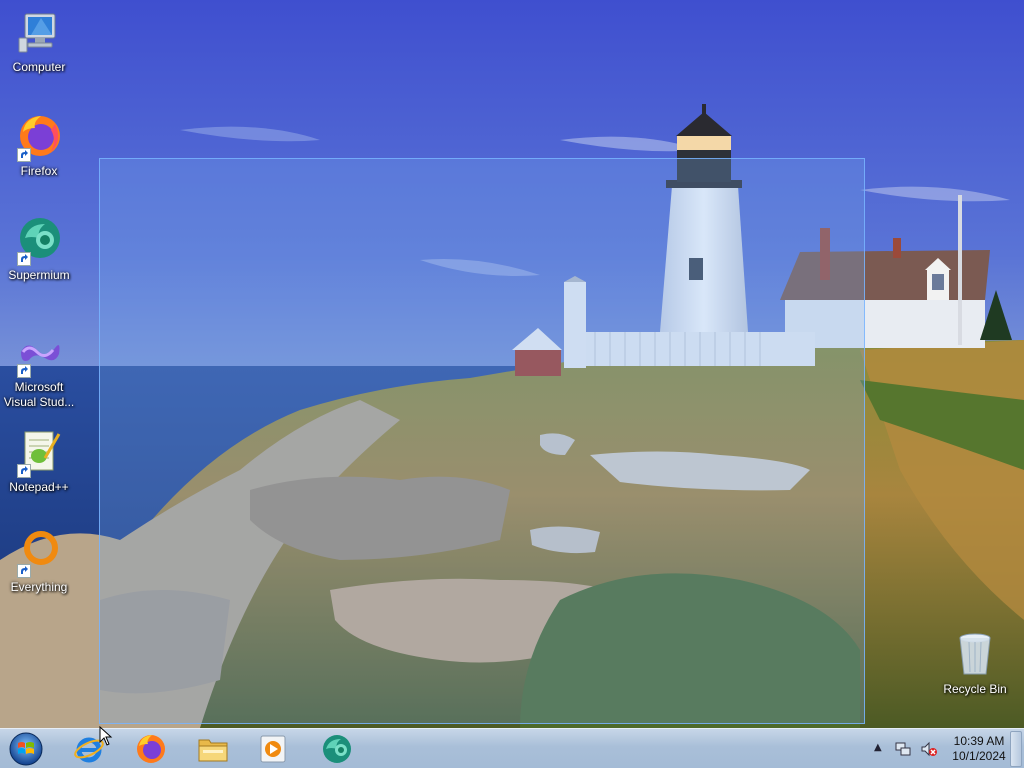 Image resolution: width=1024 pixels, height=769 pixels. I want to click on desktop-icon-supermium: Supermium, so click(39, 249).